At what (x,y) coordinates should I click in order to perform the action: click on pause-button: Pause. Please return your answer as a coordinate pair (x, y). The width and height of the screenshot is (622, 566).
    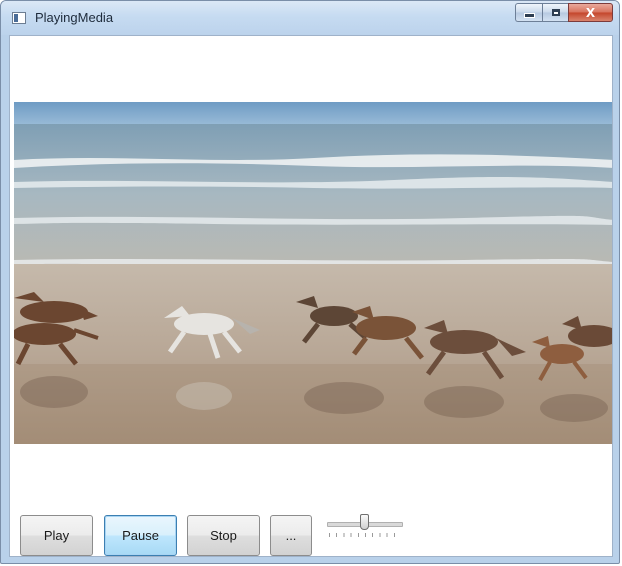
    Looking at the image, I should click on (140, 535).